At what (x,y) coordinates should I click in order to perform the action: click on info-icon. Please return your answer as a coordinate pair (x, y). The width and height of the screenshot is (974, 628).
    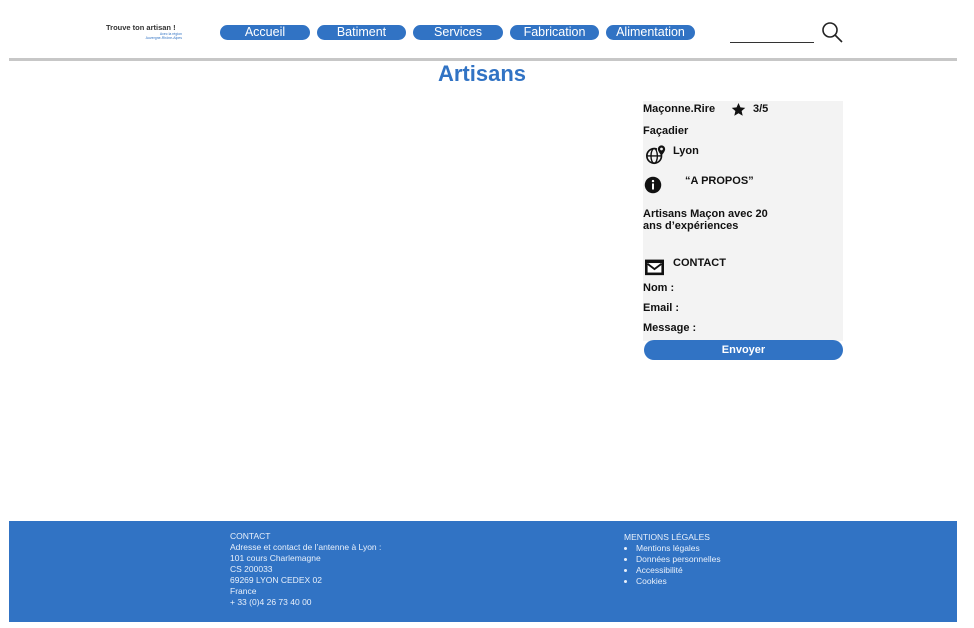
    Looking at the image, I should click on (653, 185).